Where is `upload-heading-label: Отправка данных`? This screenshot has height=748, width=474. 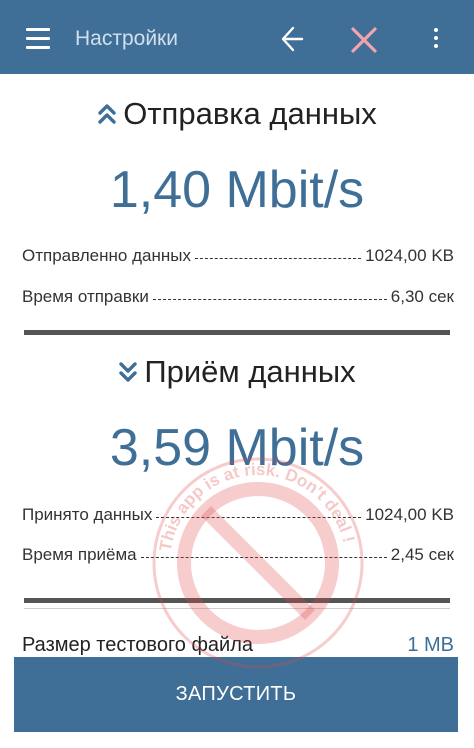 upload-heading-label: Отправка данных is located at coordinates (250, 113).